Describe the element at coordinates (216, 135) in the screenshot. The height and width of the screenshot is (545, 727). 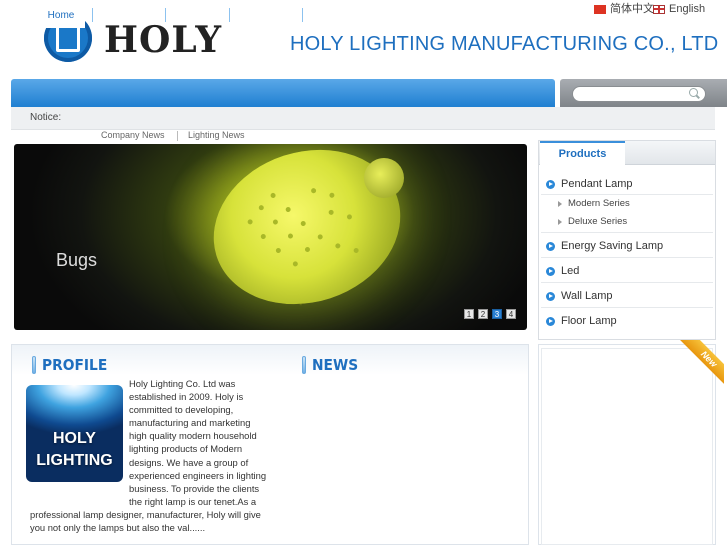
I see `subnav-lighting-news: Lighting News` at that location.